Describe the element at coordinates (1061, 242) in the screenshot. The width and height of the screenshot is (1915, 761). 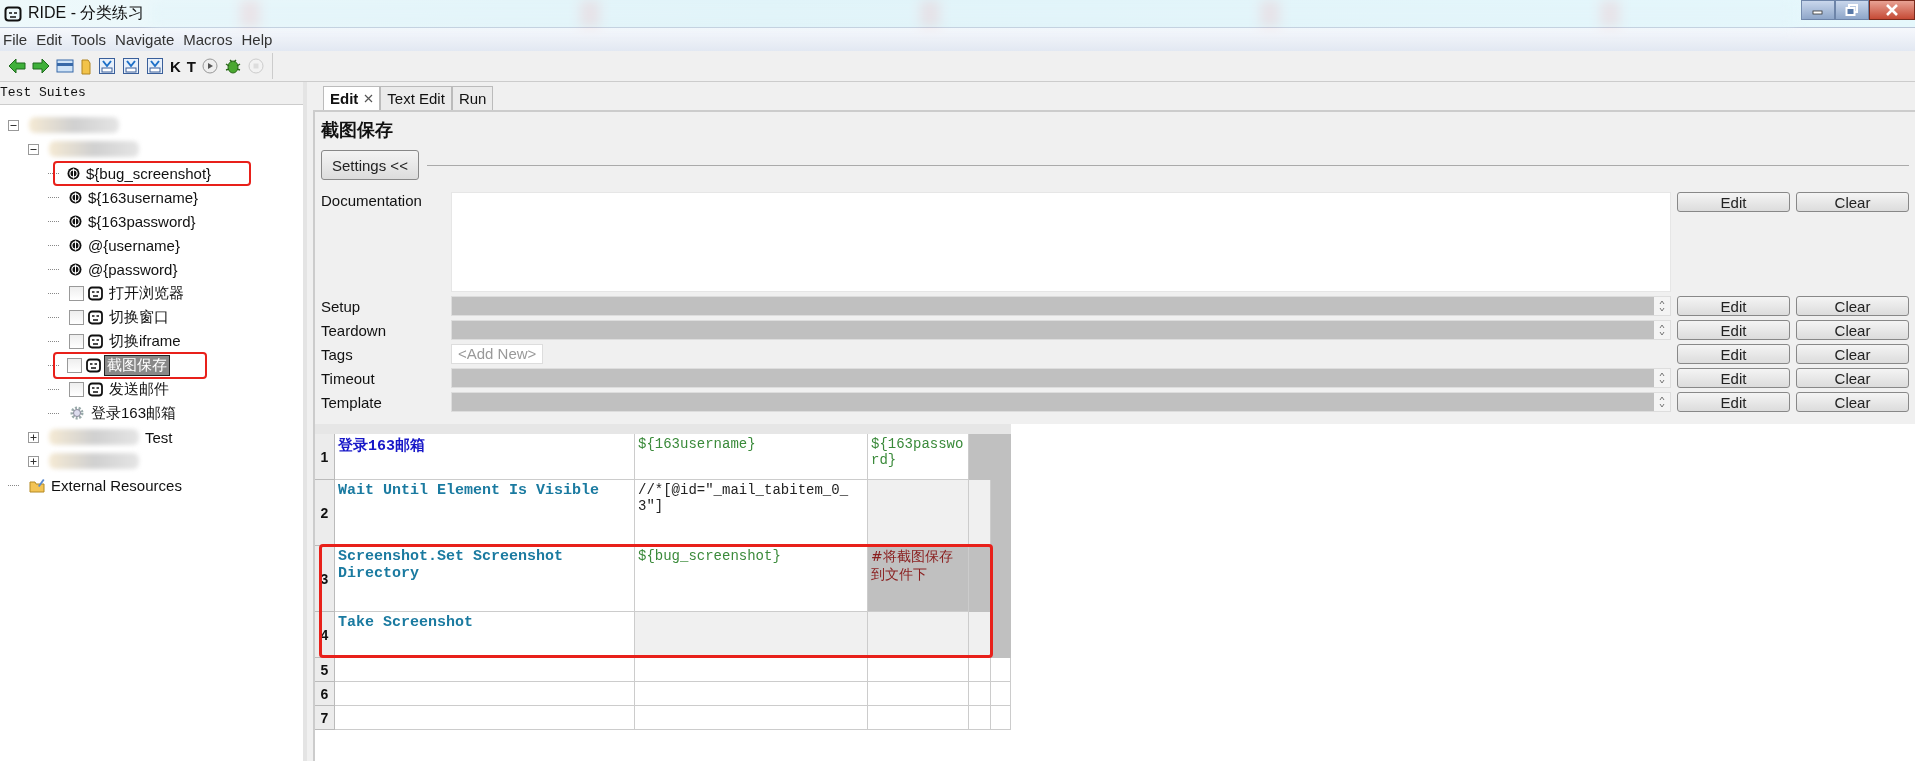
I see `documentation-field` at that location.